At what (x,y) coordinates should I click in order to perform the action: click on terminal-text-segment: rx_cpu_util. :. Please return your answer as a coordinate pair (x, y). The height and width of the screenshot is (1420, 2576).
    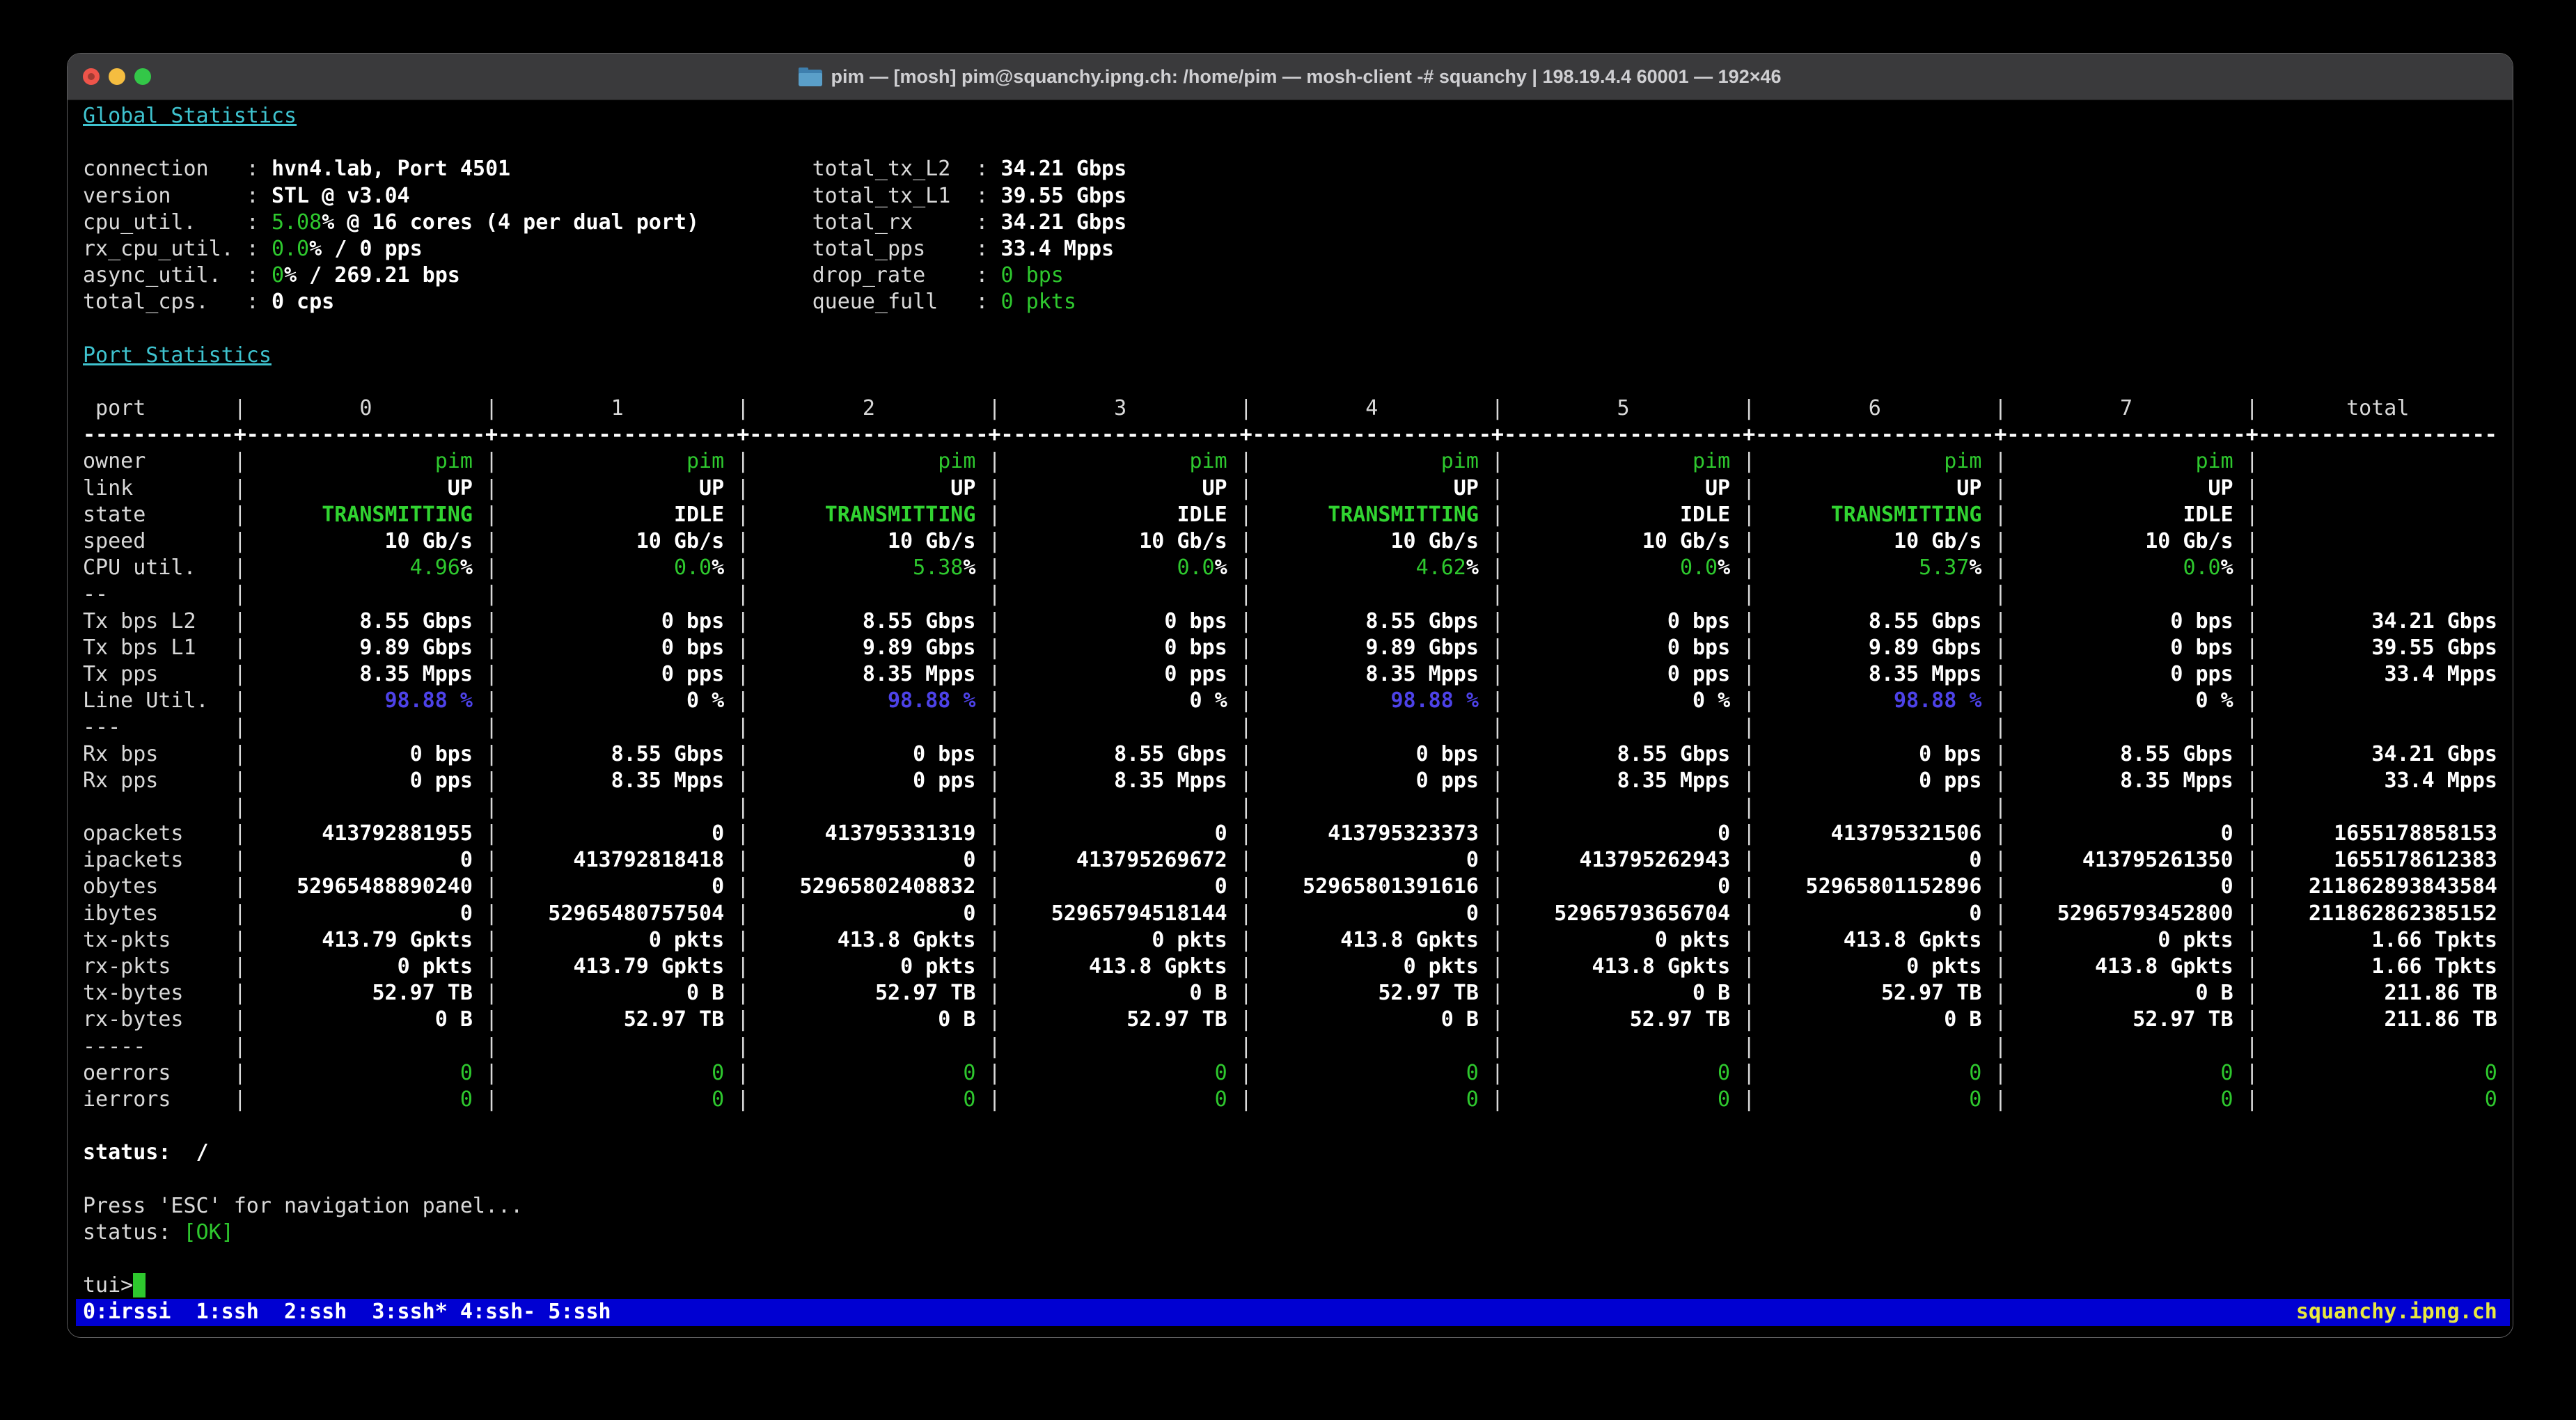
    Looking at the image, I should click on (177, 248).